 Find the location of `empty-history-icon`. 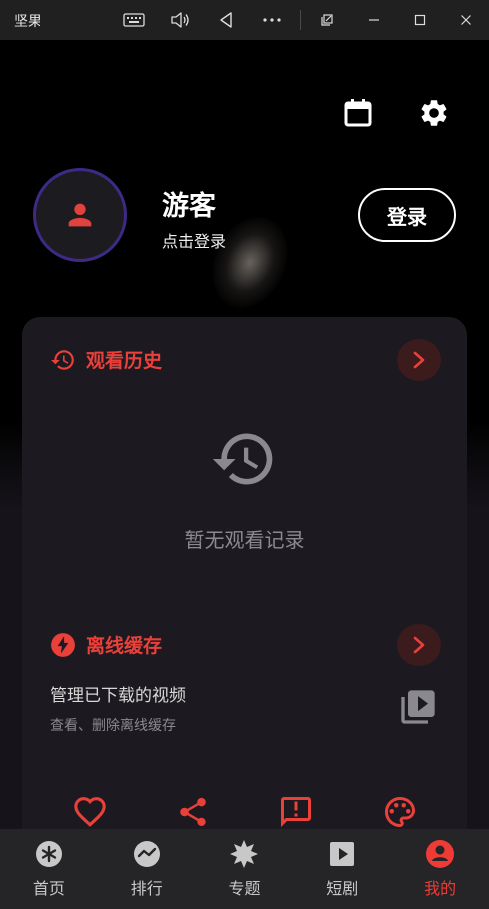

empty-history-icon is located at coordinates (244, 459).